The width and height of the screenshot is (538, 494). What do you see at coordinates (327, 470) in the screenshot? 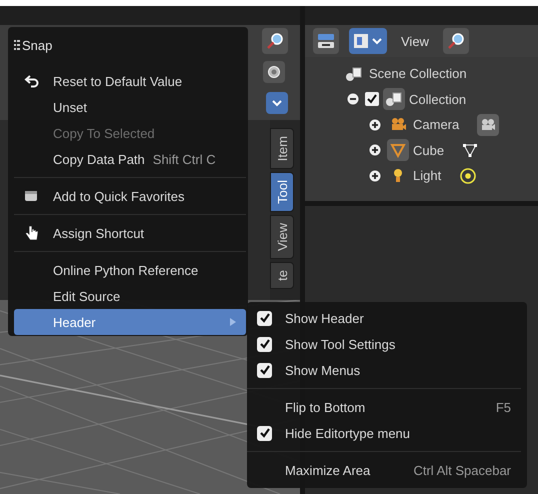
I see `menu-item: Maximize Area` at bounding box center [327, 470].